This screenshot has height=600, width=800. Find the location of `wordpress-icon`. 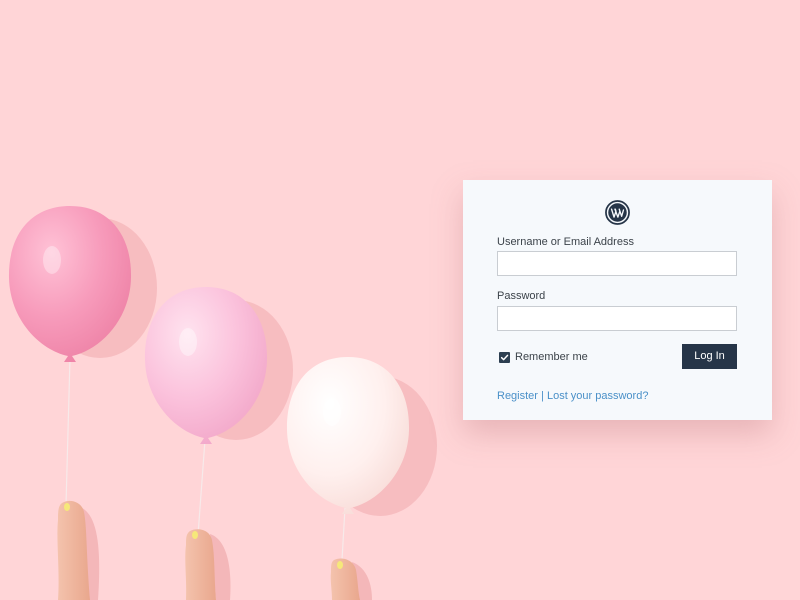

wordpress-icon is located at coordinates (617, 212).